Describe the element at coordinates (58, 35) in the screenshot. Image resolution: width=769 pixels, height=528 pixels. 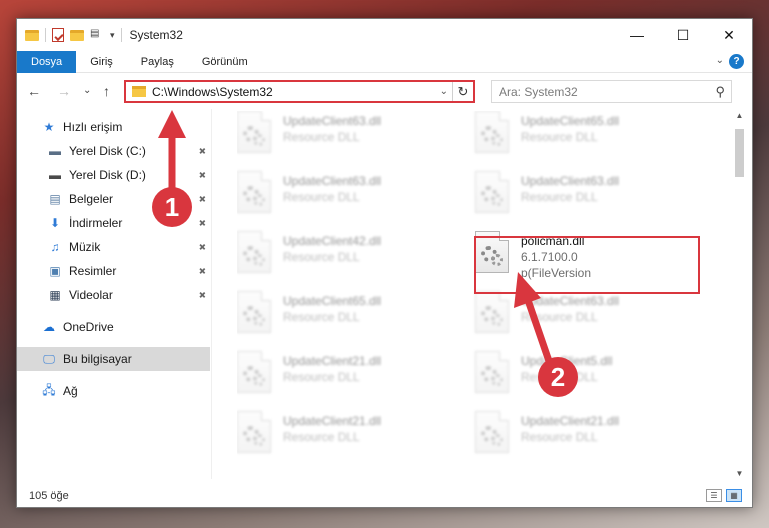
I see `properties-icon` at that location.